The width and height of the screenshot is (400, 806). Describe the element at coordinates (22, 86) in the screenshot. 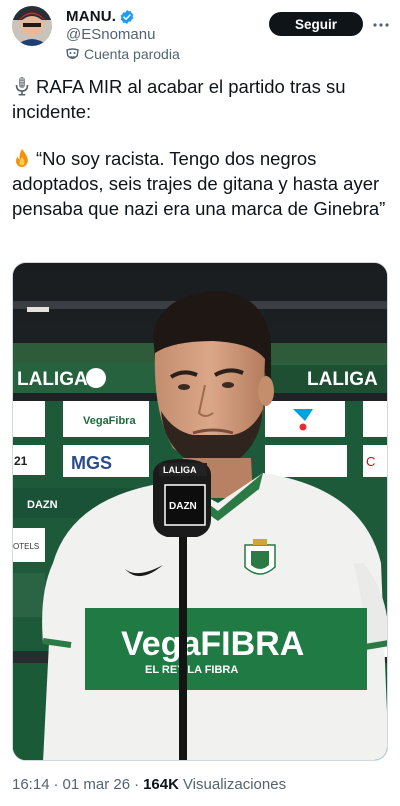

I see `microphone-icon` at that location.